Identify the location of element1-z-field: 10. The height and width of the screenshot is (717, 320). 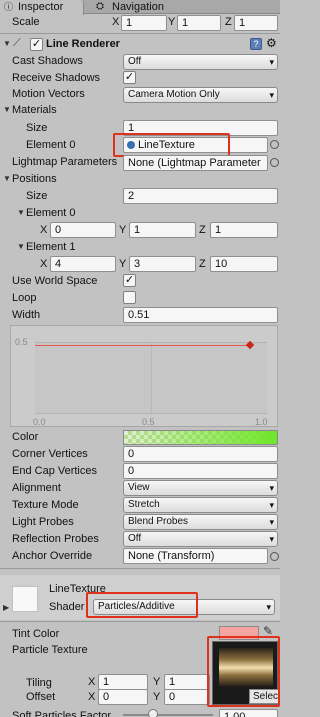
(244, 264).